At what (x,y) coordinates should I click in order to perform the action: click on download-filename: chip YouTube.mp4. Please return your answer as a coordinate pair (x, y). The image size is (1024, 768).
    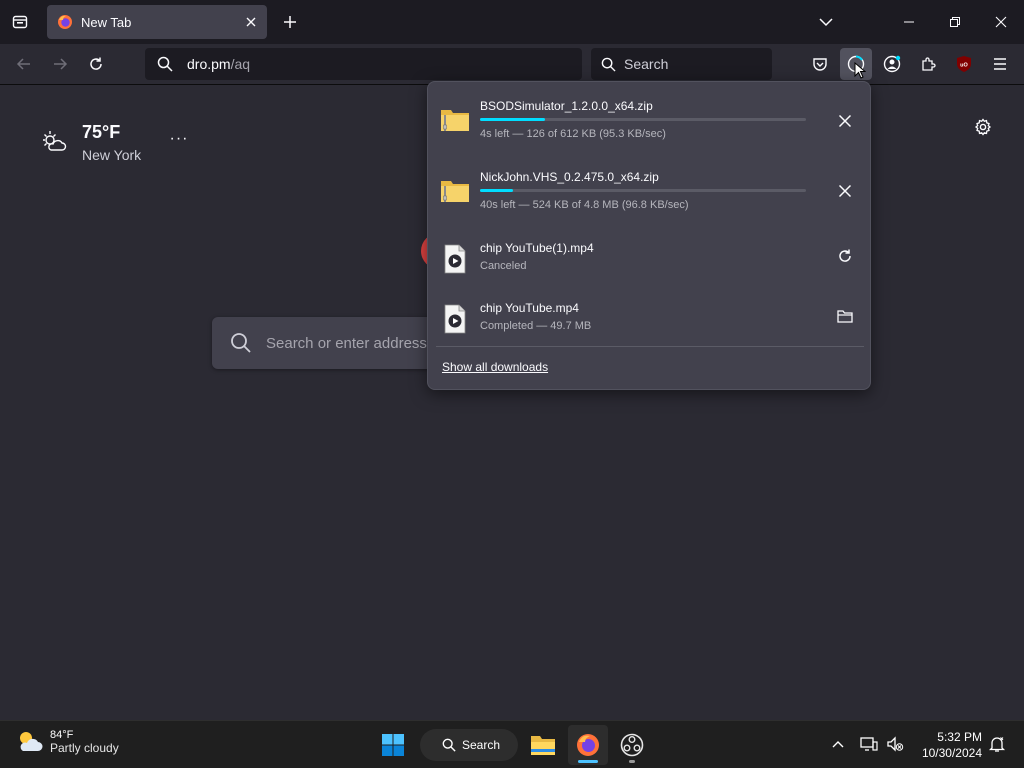
    Looking at the image, I should click on (529, 308).